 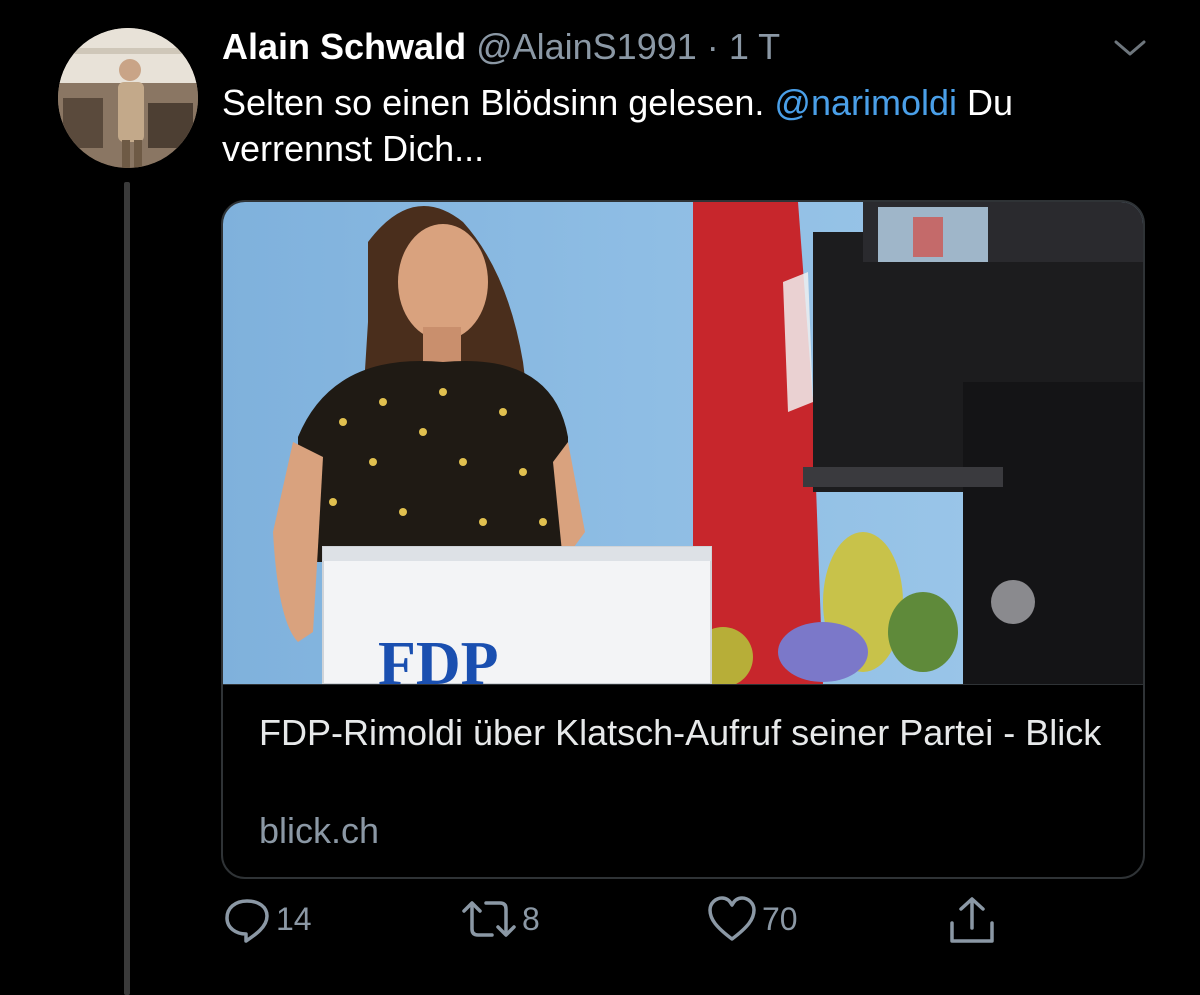 I want to click on retweet-icon, so click(x=489, y=919).